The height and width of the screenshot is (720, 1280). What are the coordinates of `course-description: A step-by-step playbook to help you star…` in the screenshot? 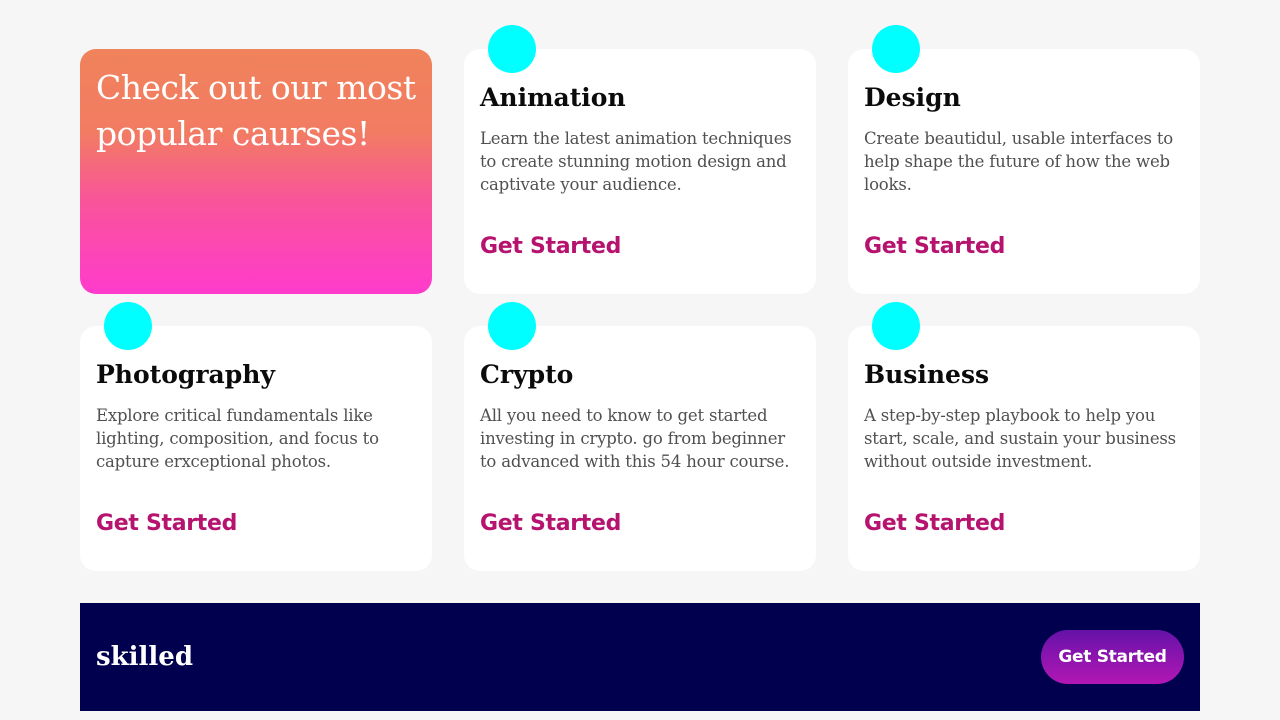 It's located at (1020, 438).